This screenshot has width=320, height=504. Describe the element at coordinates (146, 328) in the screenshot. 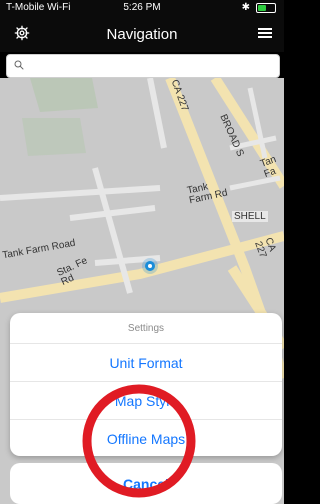

I see `action-sheet-title: Settings` at that location.